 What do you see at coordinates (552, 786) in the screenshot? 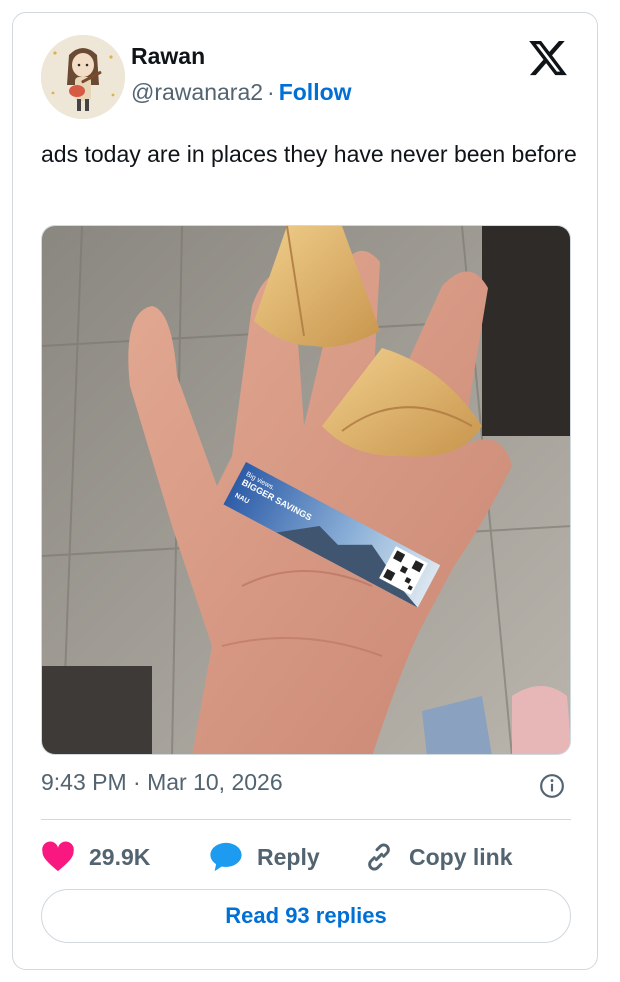
I see `info-icon` at bounding box center [552, 786].